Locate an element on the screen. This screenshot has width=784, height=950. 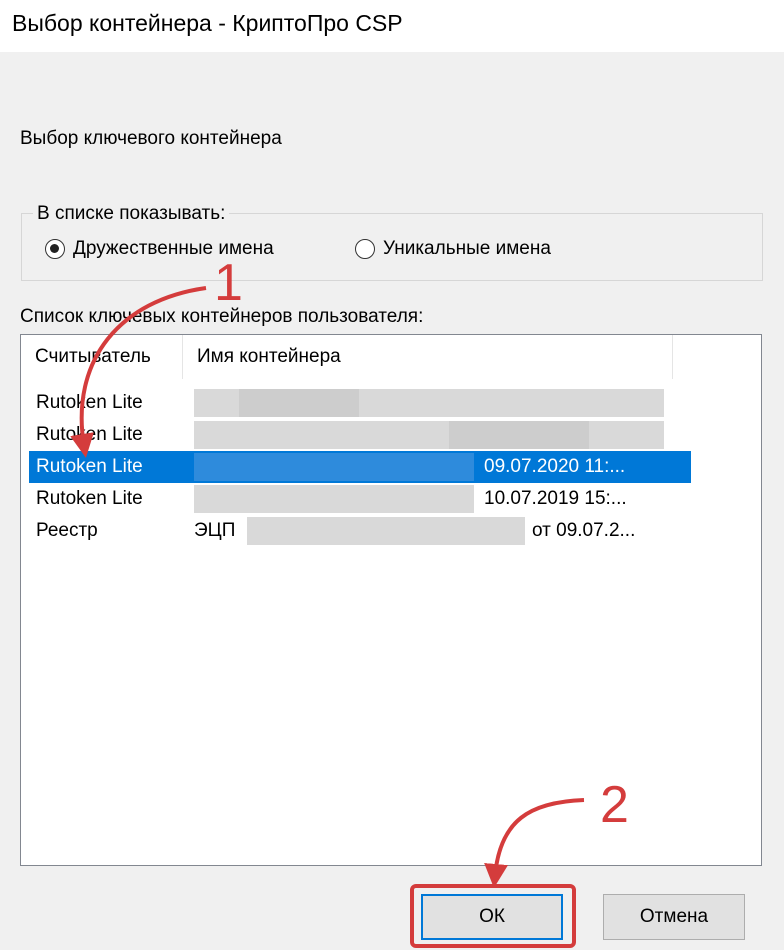
radio-unique-names-label: Уникальные имена is located at coordinates (467, 248).